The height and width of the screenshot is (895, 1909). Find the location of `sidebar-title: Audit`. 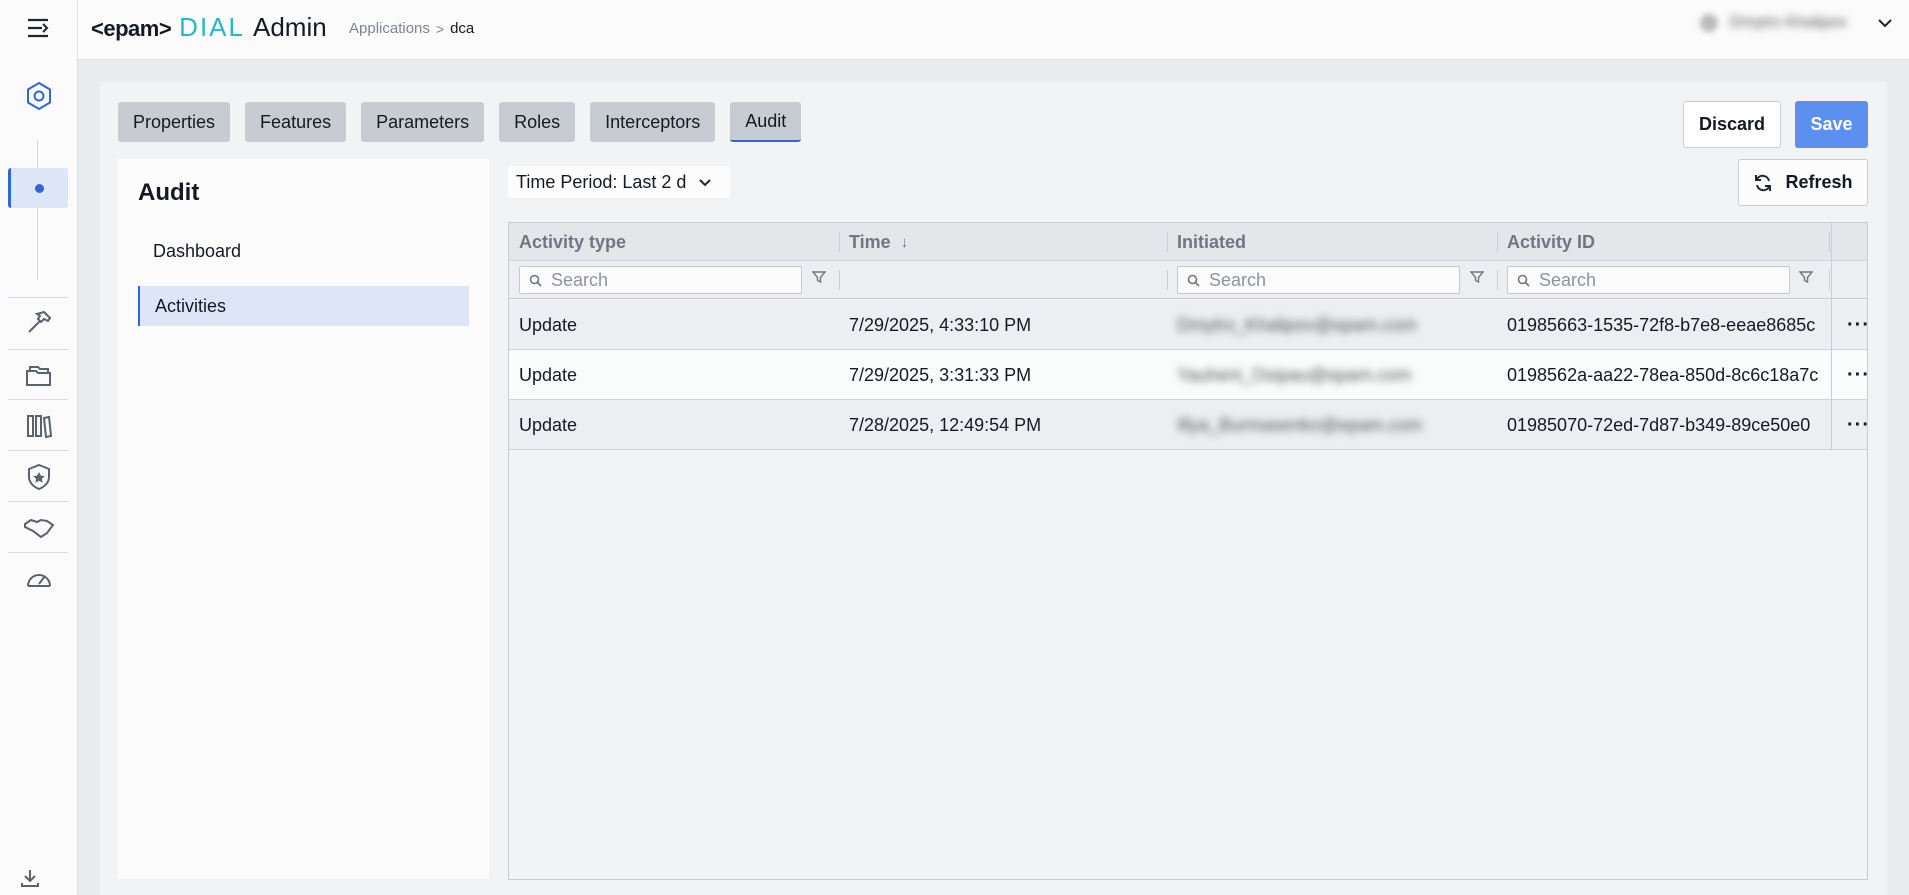

sidebar-title: Audit is located at coordinates (169, 192).